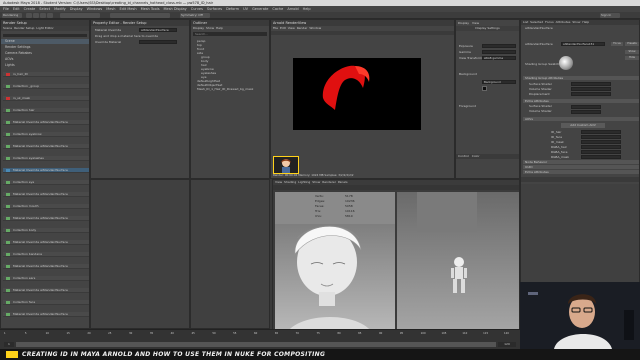 This screenshot has height=360, width=640. What do you see at coordinates (591, 94) in the screenshot?
I see `ae-displacement-field` at bounding box center [591, 94].